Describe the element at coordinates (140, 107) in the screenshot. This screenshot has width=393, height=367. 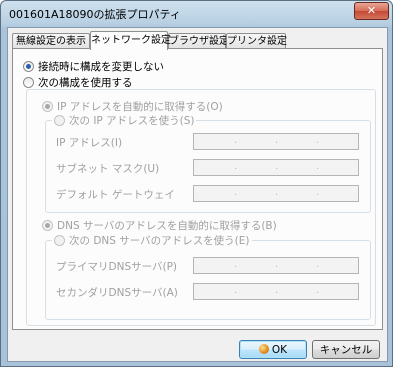
I see `radio-ip-auto-label: IP アドレスを自動的に取得する(O)` at that location.